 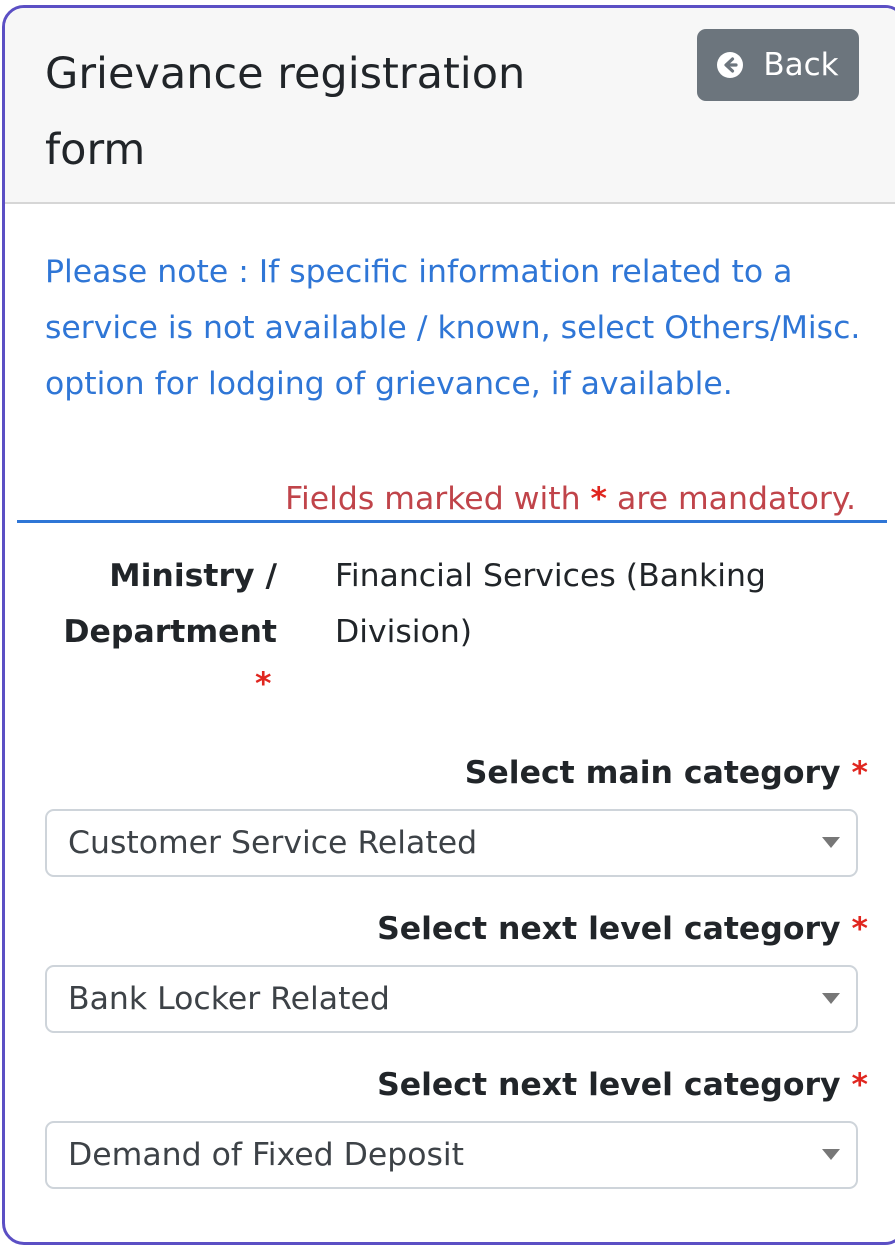 What do you see at coordinates (273, 843) in the screenshot?
I see `main-category-selected-value: Customer Service Related` at bounding box center [273, 843].